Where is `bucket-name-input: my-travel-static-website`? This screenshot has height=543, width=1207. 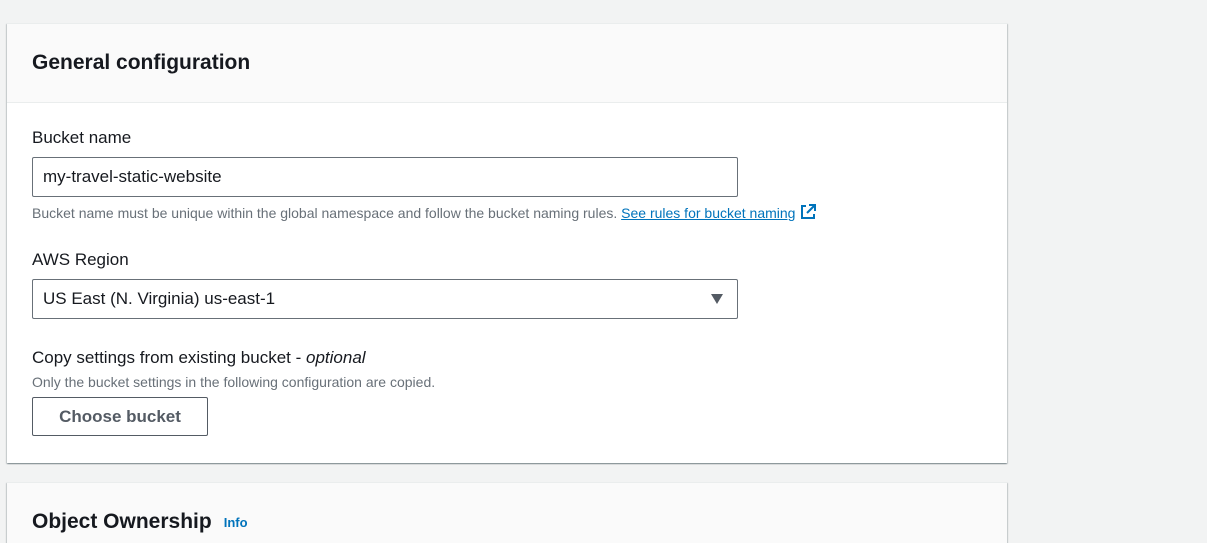 bucket-name-input: my-travel-static-website is located at coordinates (385, 177).